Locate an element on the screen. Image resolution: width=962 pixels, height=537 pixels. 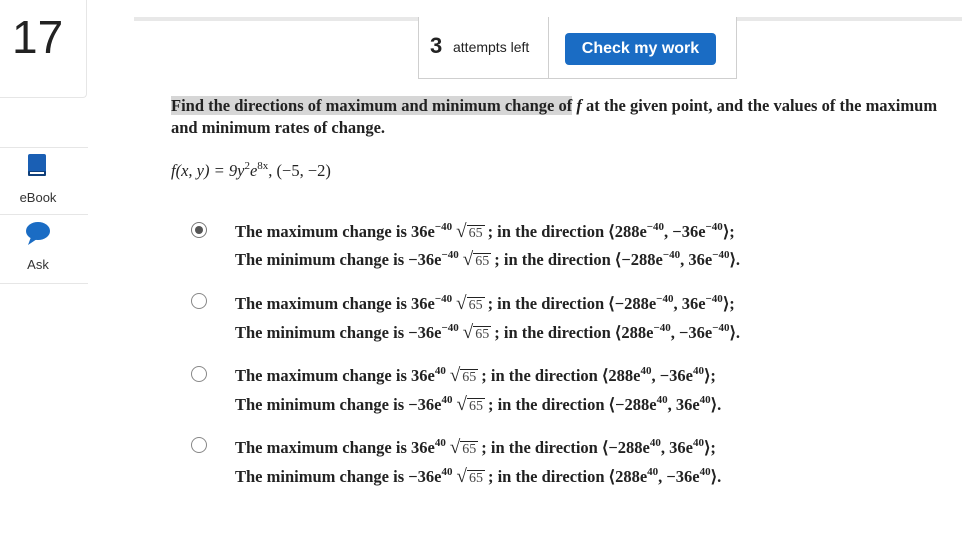
book-icon is located at coordinates (37, 165).